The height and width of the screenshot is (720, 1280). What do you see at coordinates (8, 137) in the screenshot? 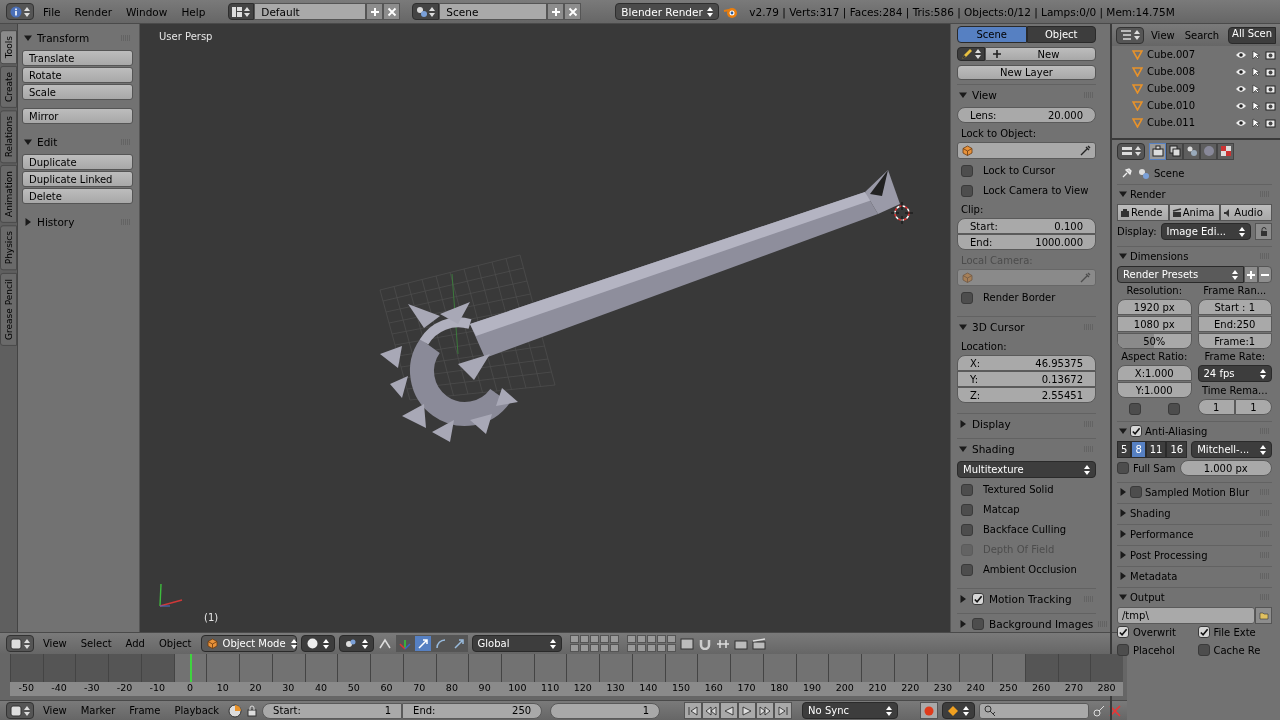
I see `tool-tab: Relations` at bounding box center [8, 137].